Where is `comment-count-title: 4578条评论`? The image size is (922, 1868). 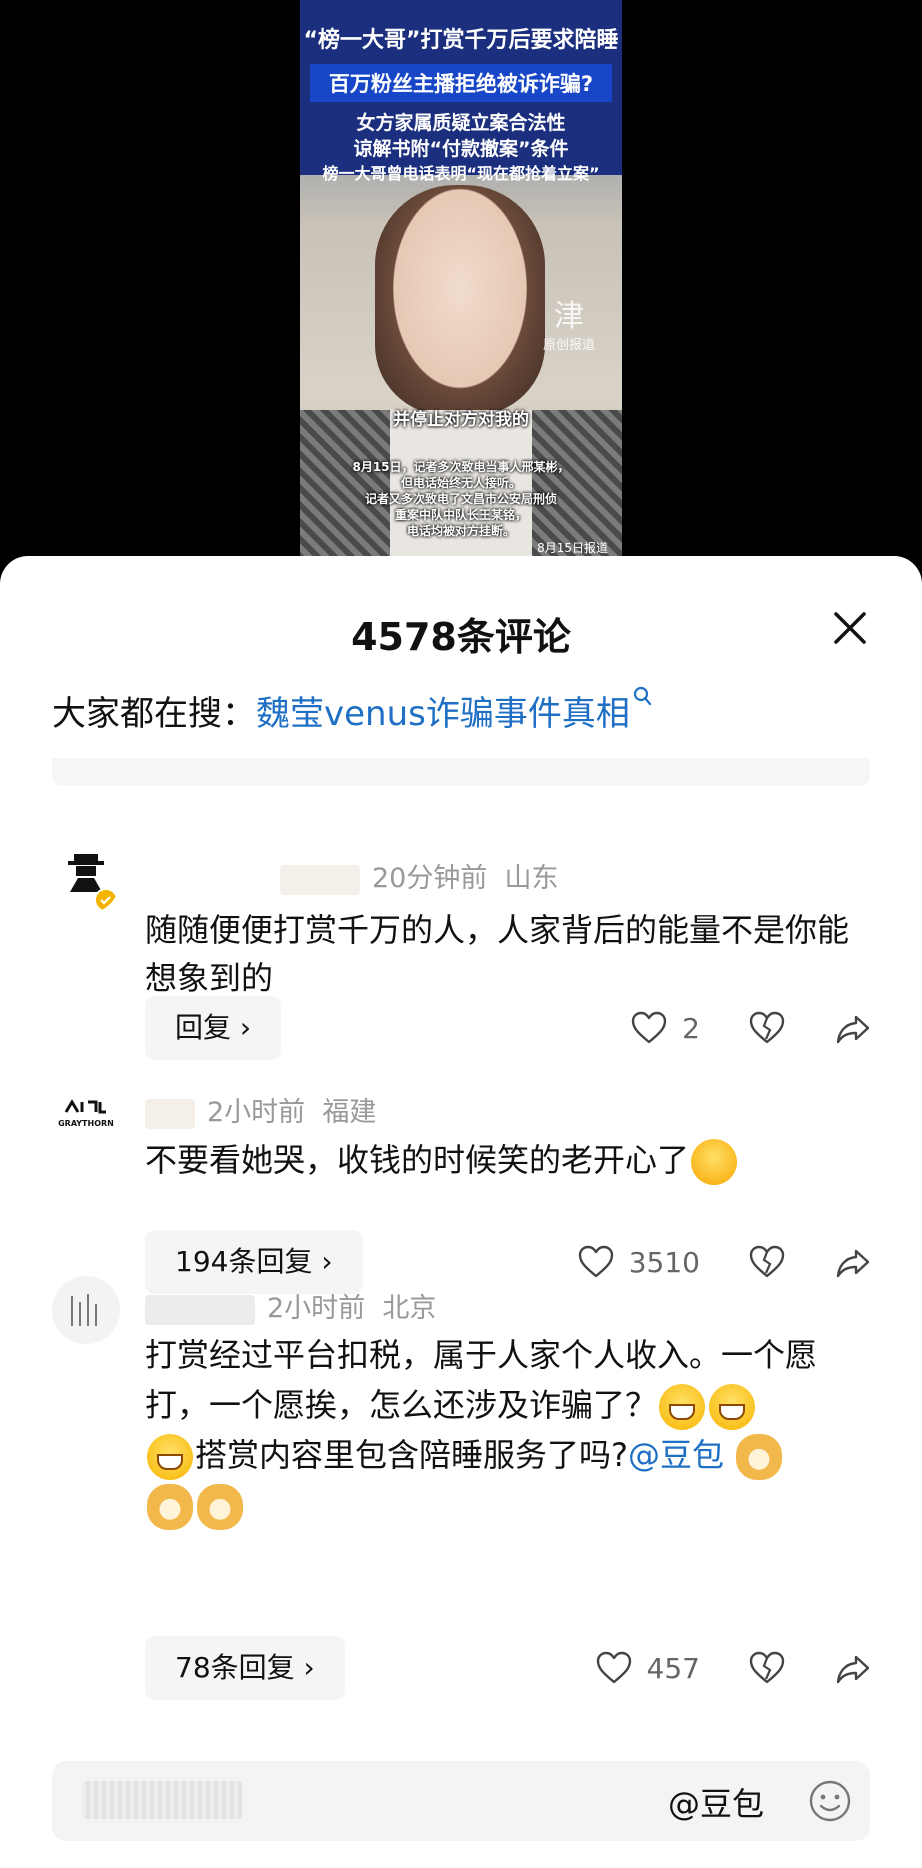
comment-count-title: 4578条评论 is located at coordinates (461, 637).